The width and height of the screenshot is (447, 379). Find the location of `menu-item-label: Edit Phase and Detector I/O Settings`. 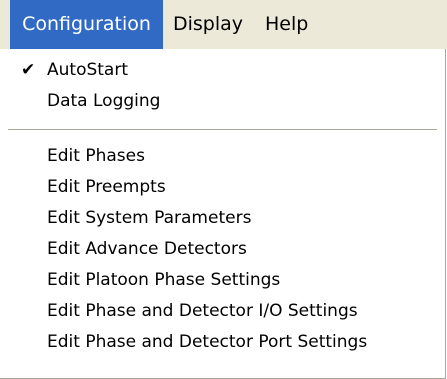

menu-item-label: Edit Phase and Detector I/O Settings is located at coordinates (202, 311).